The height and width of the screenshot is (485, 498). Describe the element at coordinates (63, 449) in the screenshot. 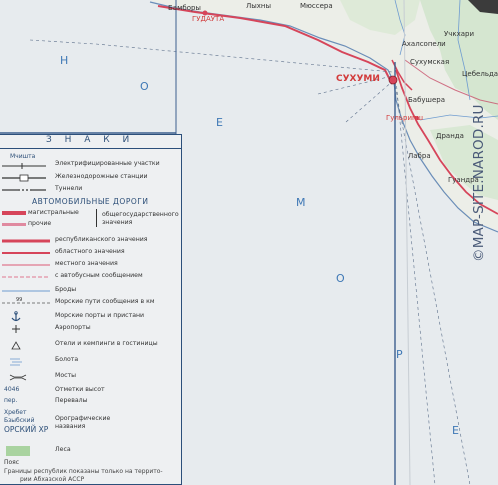

I see `legend-text: Леса` at that location.